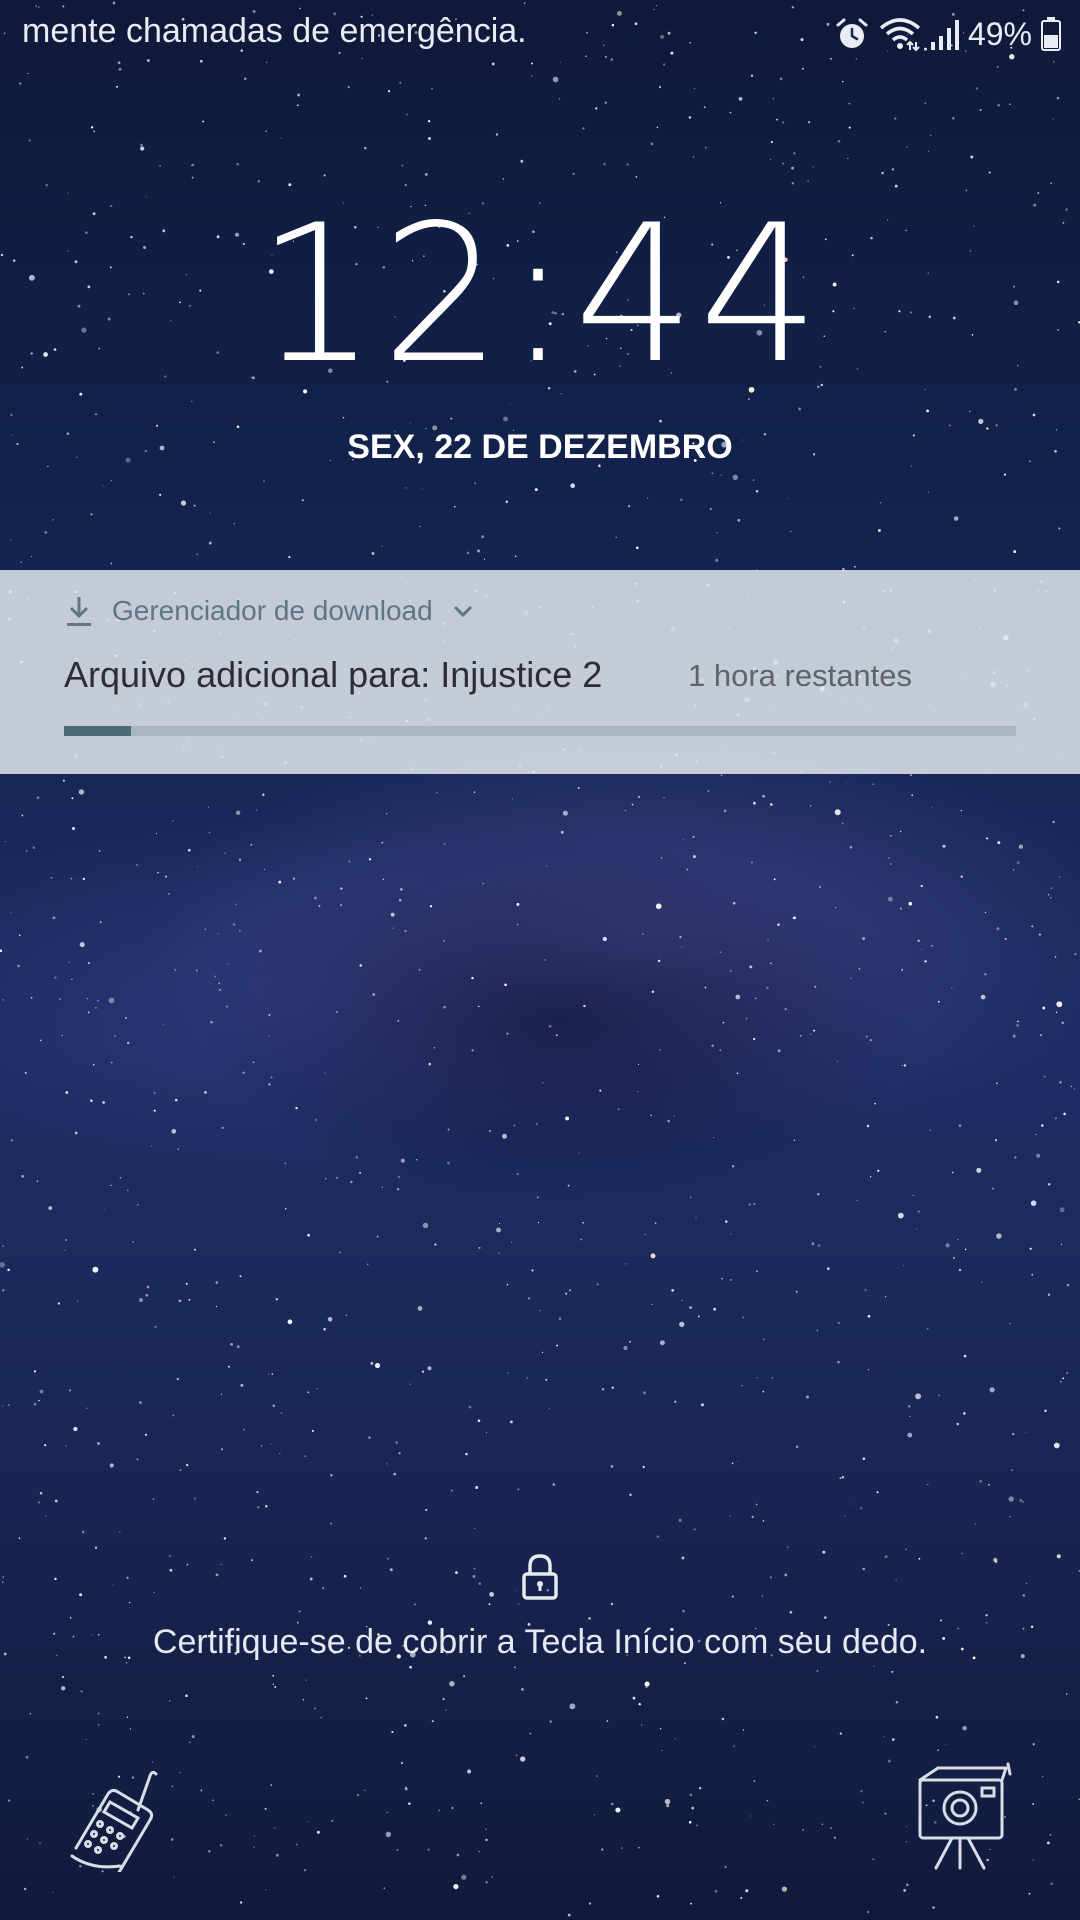 This screenshot has width=1080, height=1920. What do you see at coordinates (540, 731) in the screenshot?
I see `download-progress-bar` at bounding box center [540, 731].